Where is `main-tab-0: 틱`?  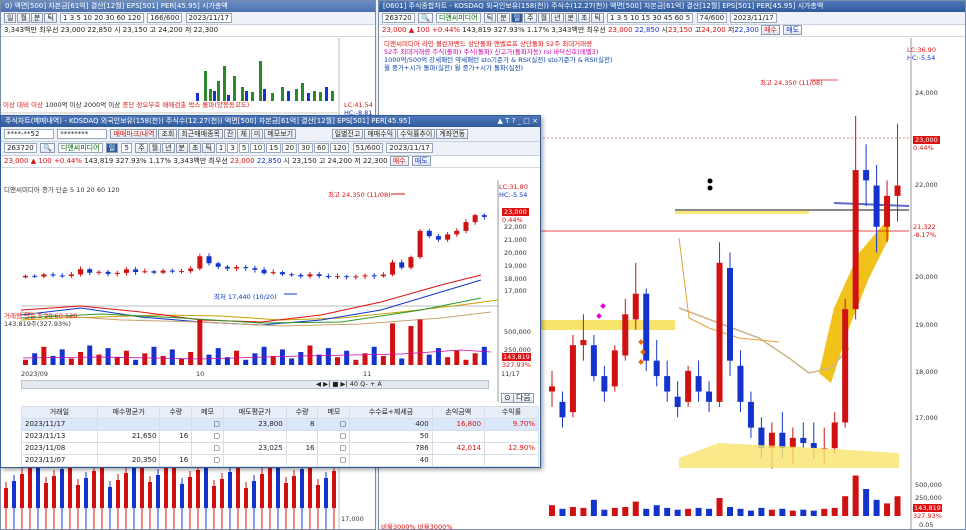 main-tab-0: 틱 is located at coordinates (490, 18).